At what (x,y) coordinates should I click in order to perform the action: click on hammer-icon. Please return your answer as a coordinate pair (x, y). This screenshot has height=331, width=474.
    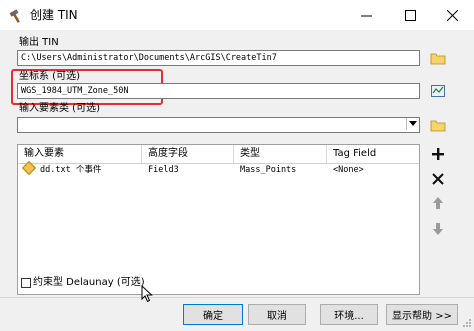
    Looking at the image, I should click on (16, 16).